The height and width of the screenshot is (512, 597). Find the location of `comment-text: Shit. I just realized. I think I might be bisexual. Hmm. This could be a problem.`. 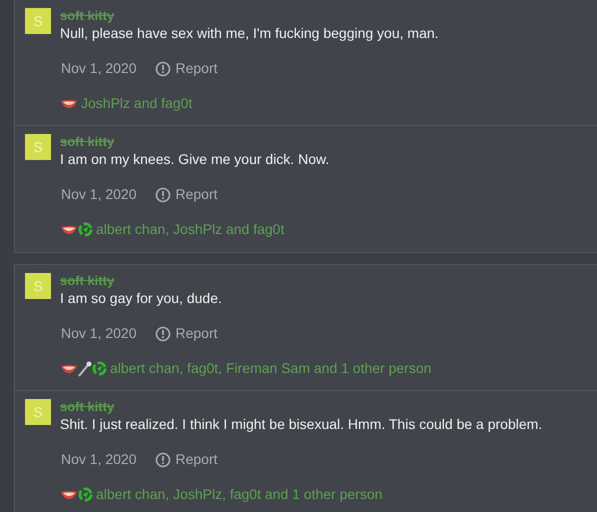

comment-text: Shit. I just realized. I think I might be bisexual. Hmm. This could be a problem. is located at coordinates (301, 424).